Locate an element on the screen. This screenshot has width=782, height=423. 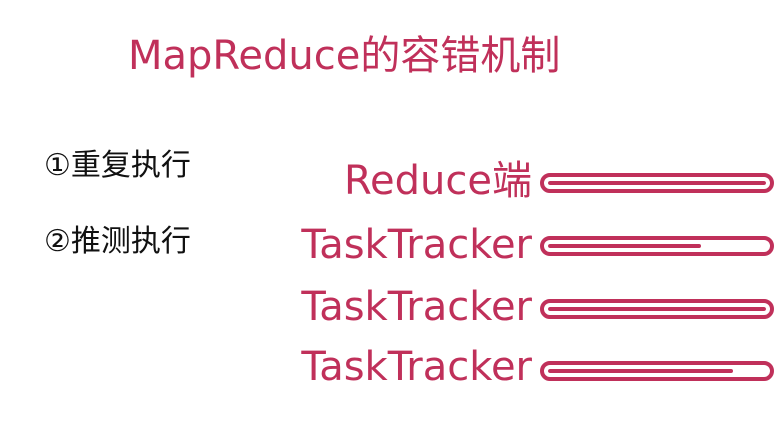
progress-bar-reduce is located at coordinates (657, 183).